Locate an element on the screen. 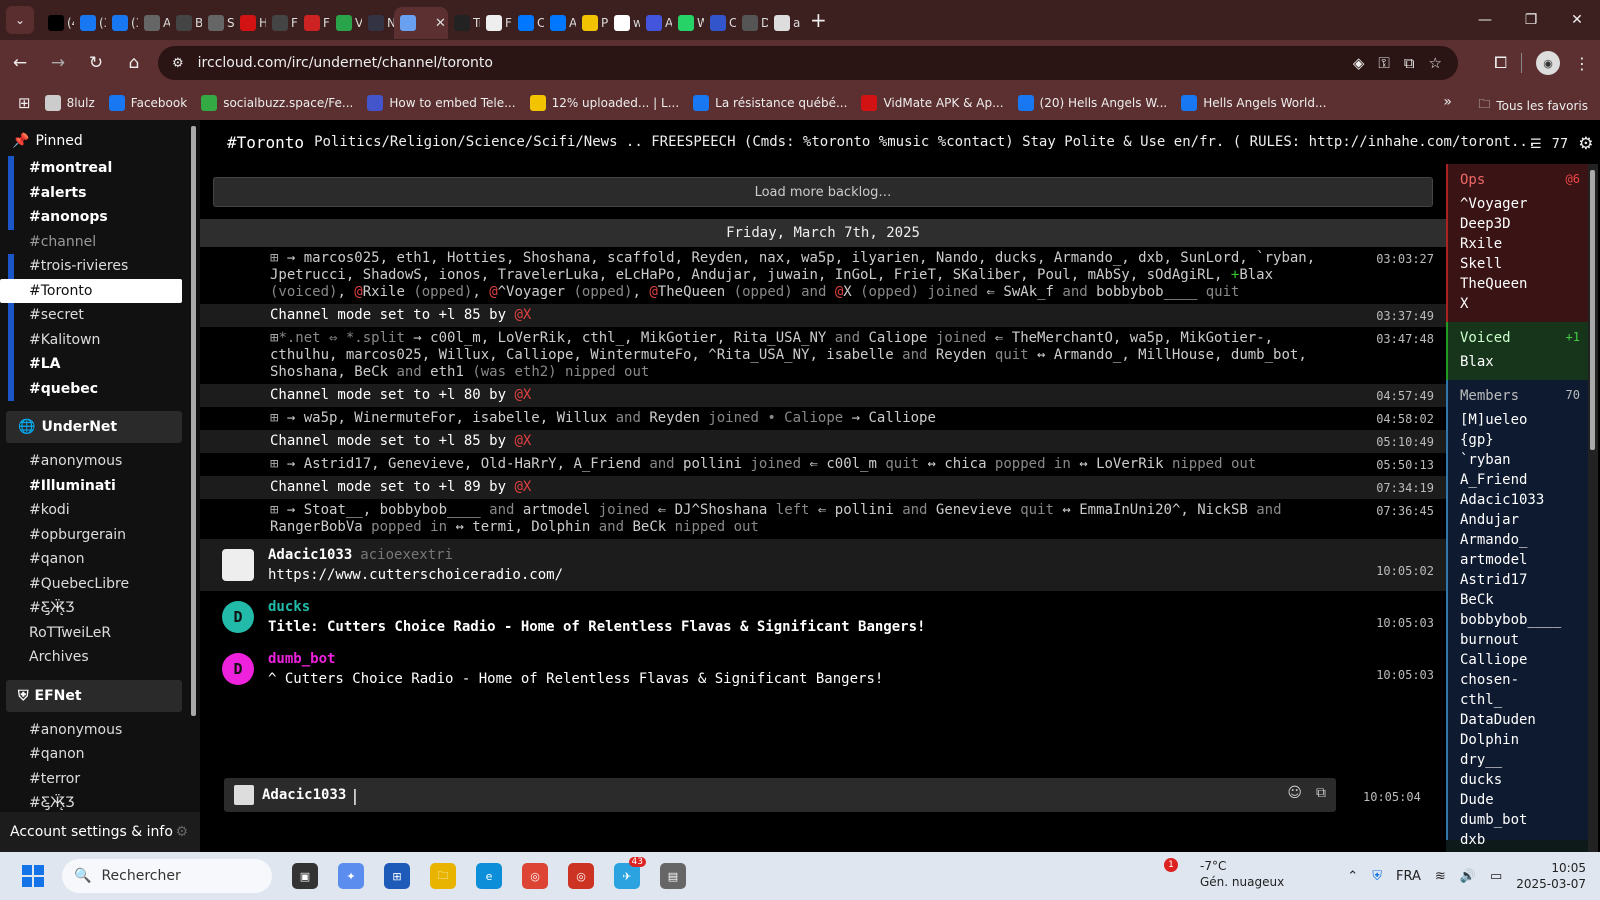  home-button: ⌂ is located at coordinates (134, 63).